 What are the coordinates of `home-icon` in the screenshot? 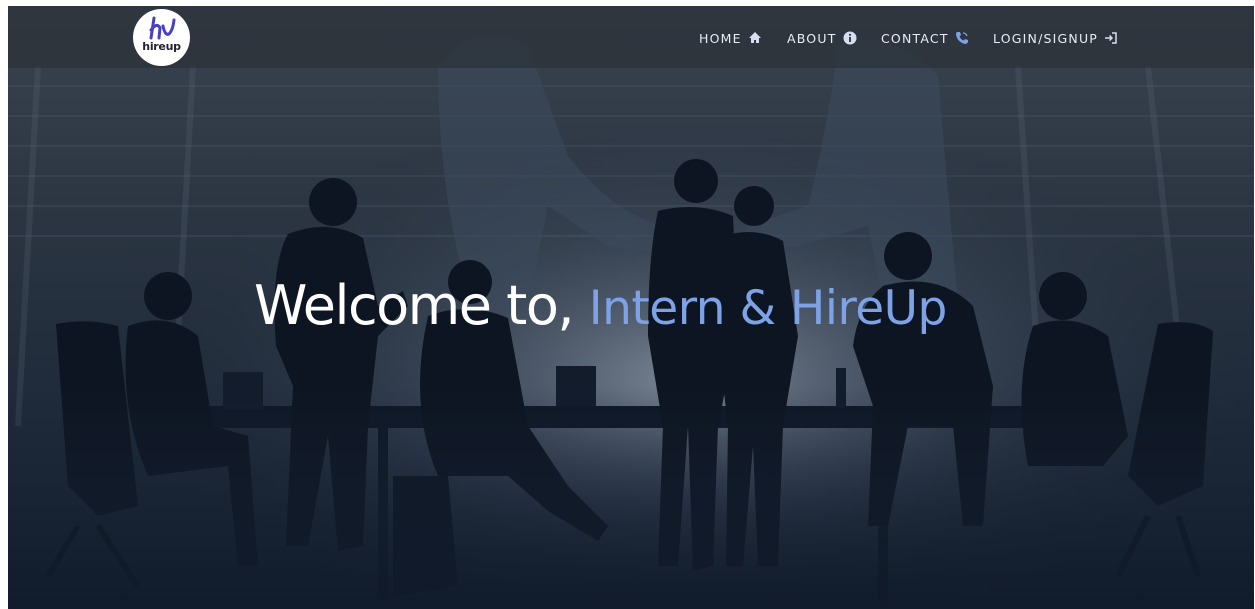 It's located at (754, 37).